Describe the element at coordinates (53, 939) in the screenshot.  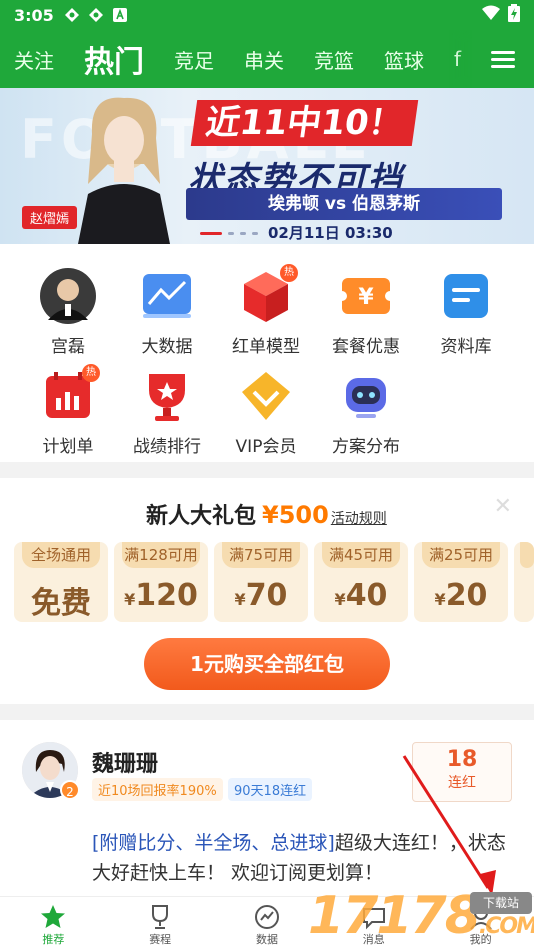
I see `nav-label: 推荐` at that location.